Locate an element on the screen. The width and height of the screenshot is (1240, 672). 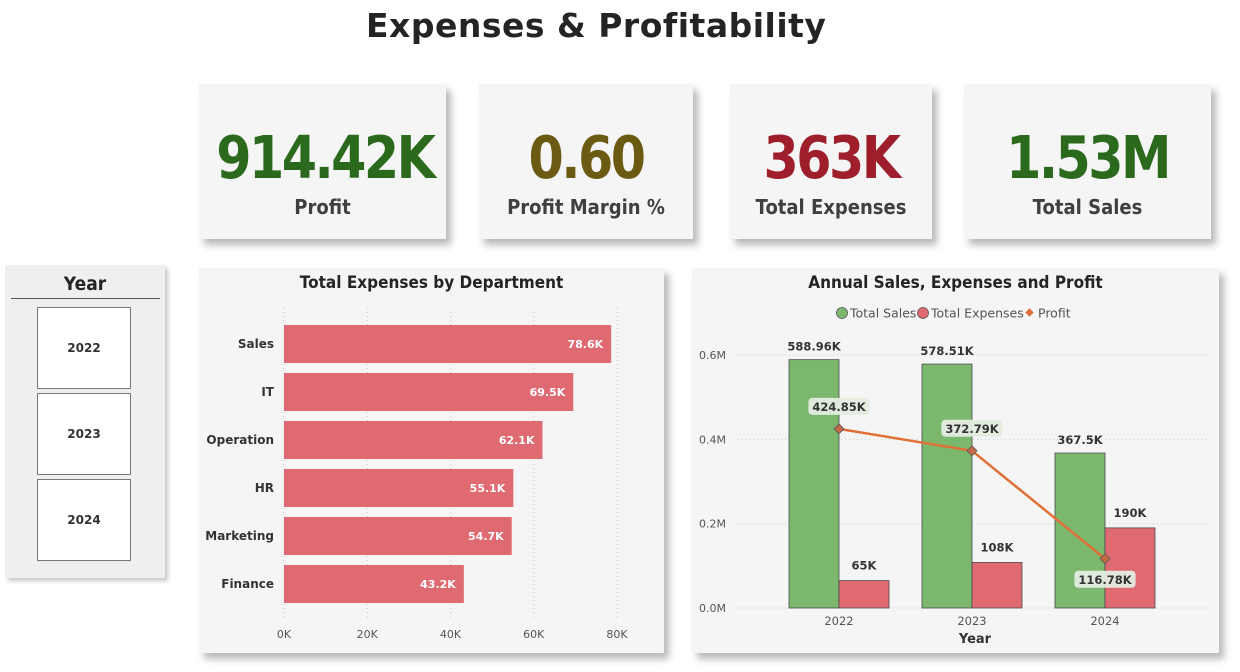
bar-total-sales-2023 is located at coordinates (947, 486).